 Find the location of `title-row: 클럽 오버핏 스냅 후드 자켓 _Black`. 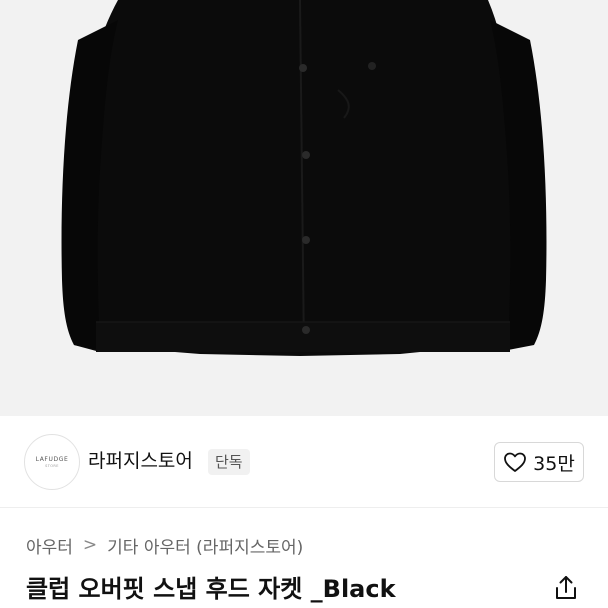

title-row: 클럽 오버핏 스냅 후드 자켓 _Black is located at coordinates (304, 589).